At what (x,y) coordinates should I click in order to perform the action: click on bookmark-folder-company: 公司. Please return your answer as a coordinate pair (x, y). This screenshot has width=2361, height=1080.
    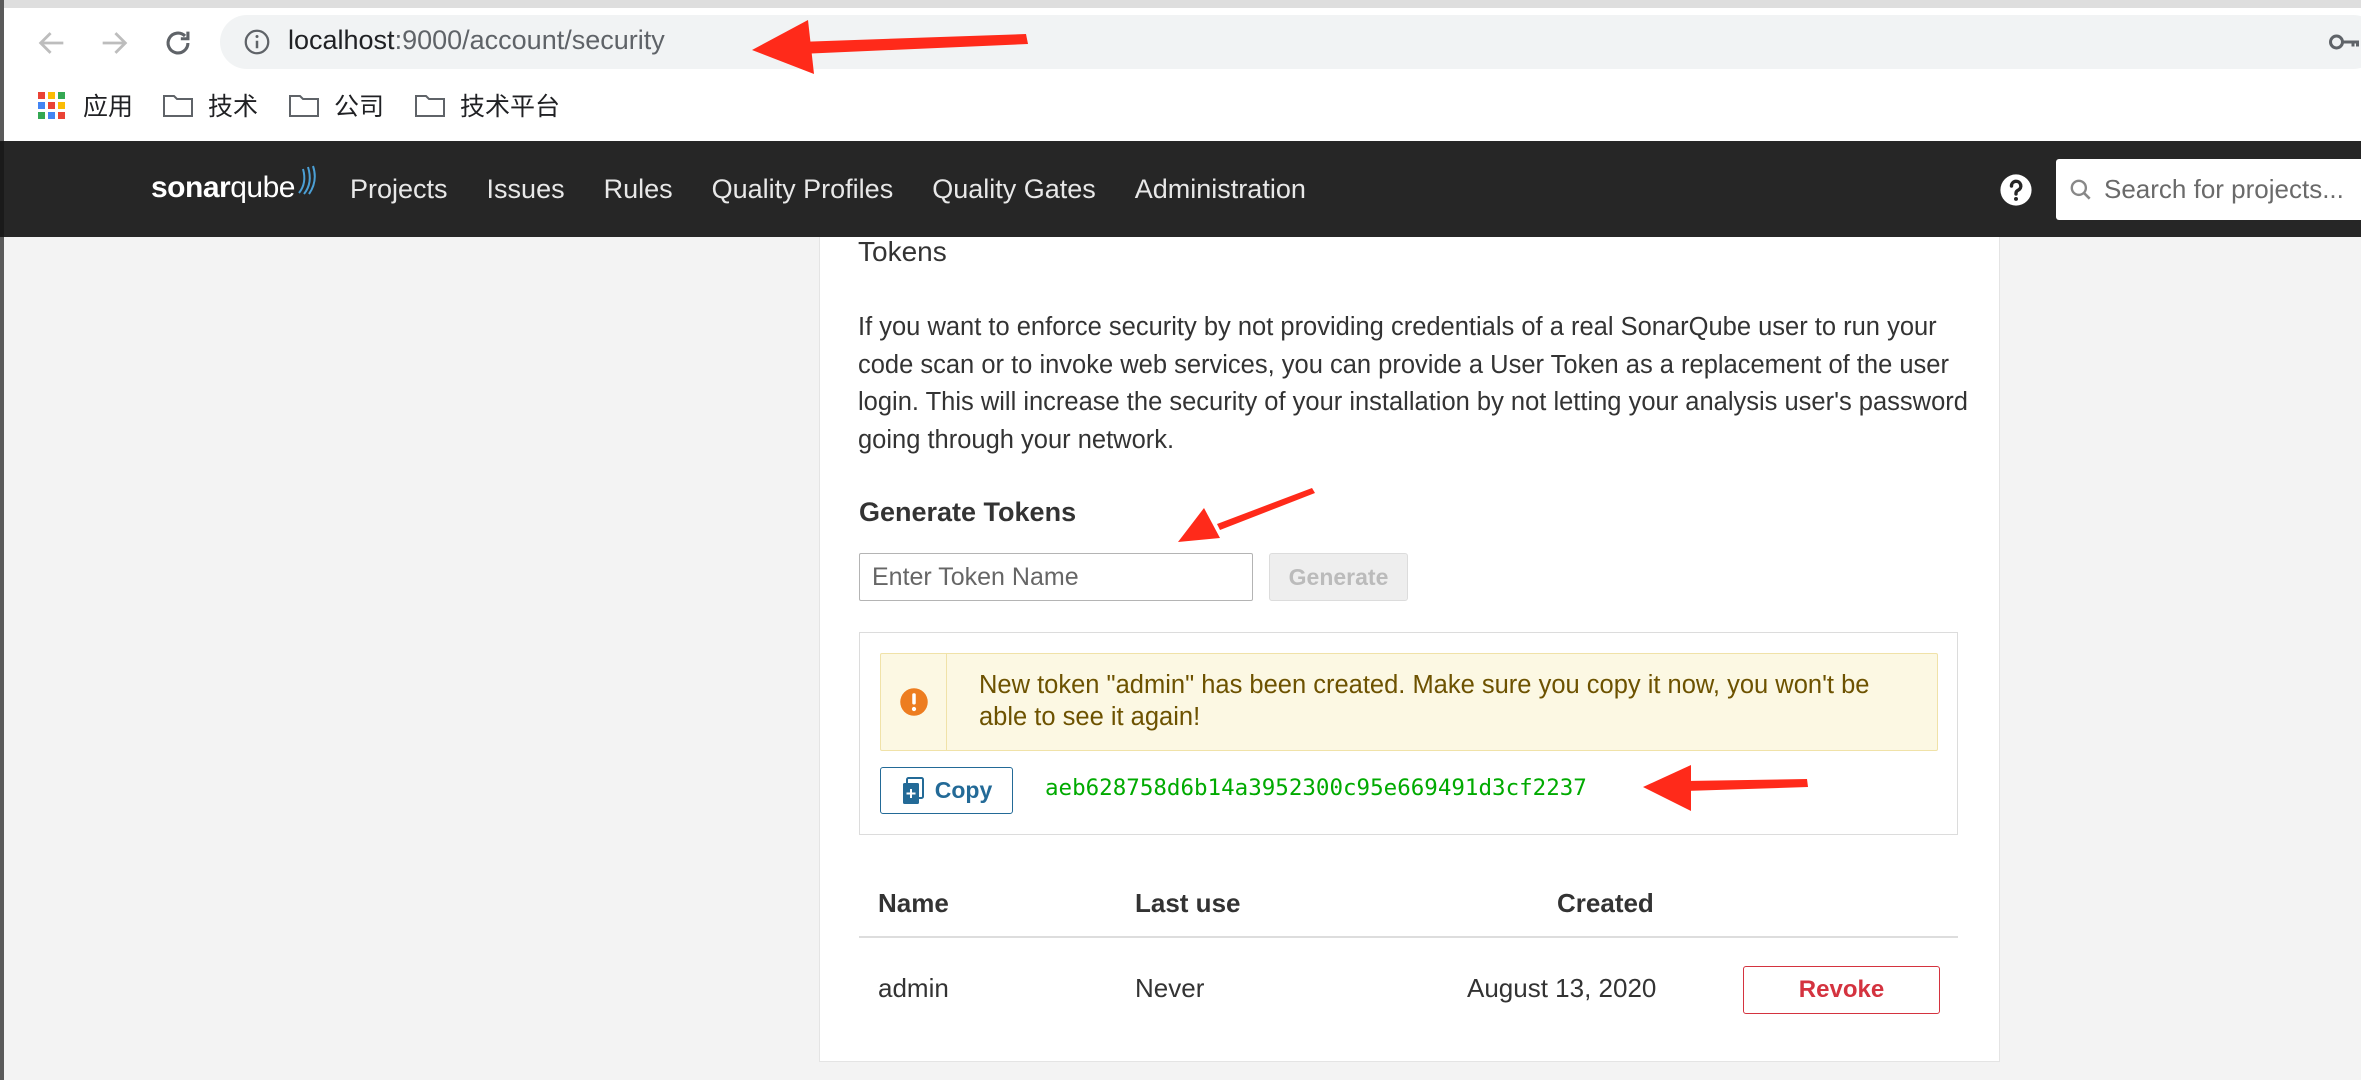
    Looking at the image, I should click on (336, 105).